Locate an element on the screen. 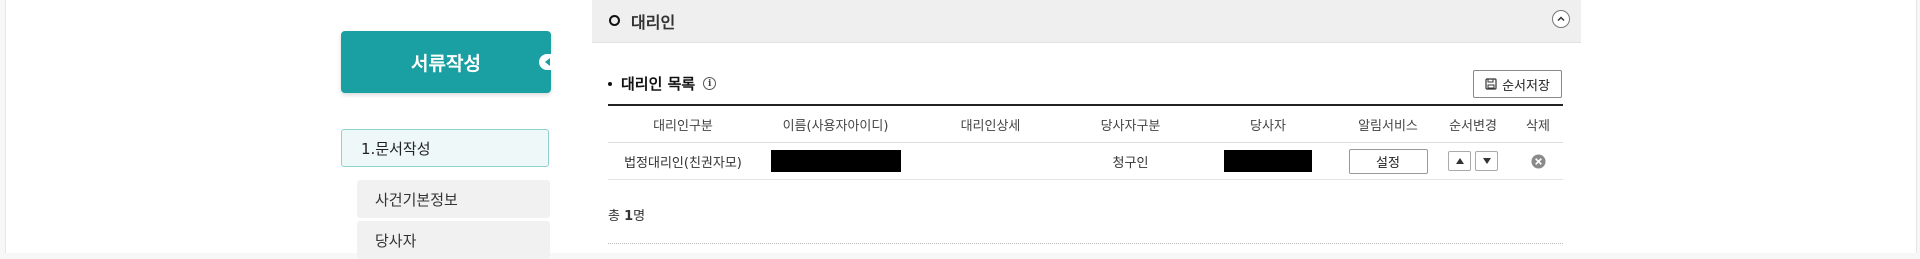 The image size is (1920, 259). sidebar-title-text: 서류작성 is located at coordinates (446, 63).